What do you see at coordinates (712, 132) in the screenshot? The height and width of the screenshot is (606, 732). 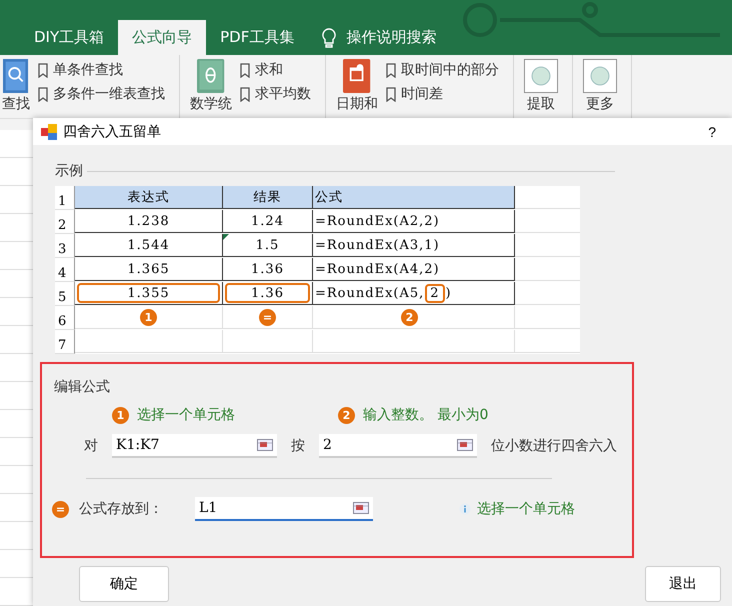 I see `help-button: ?` at bounding box center [712, 132].